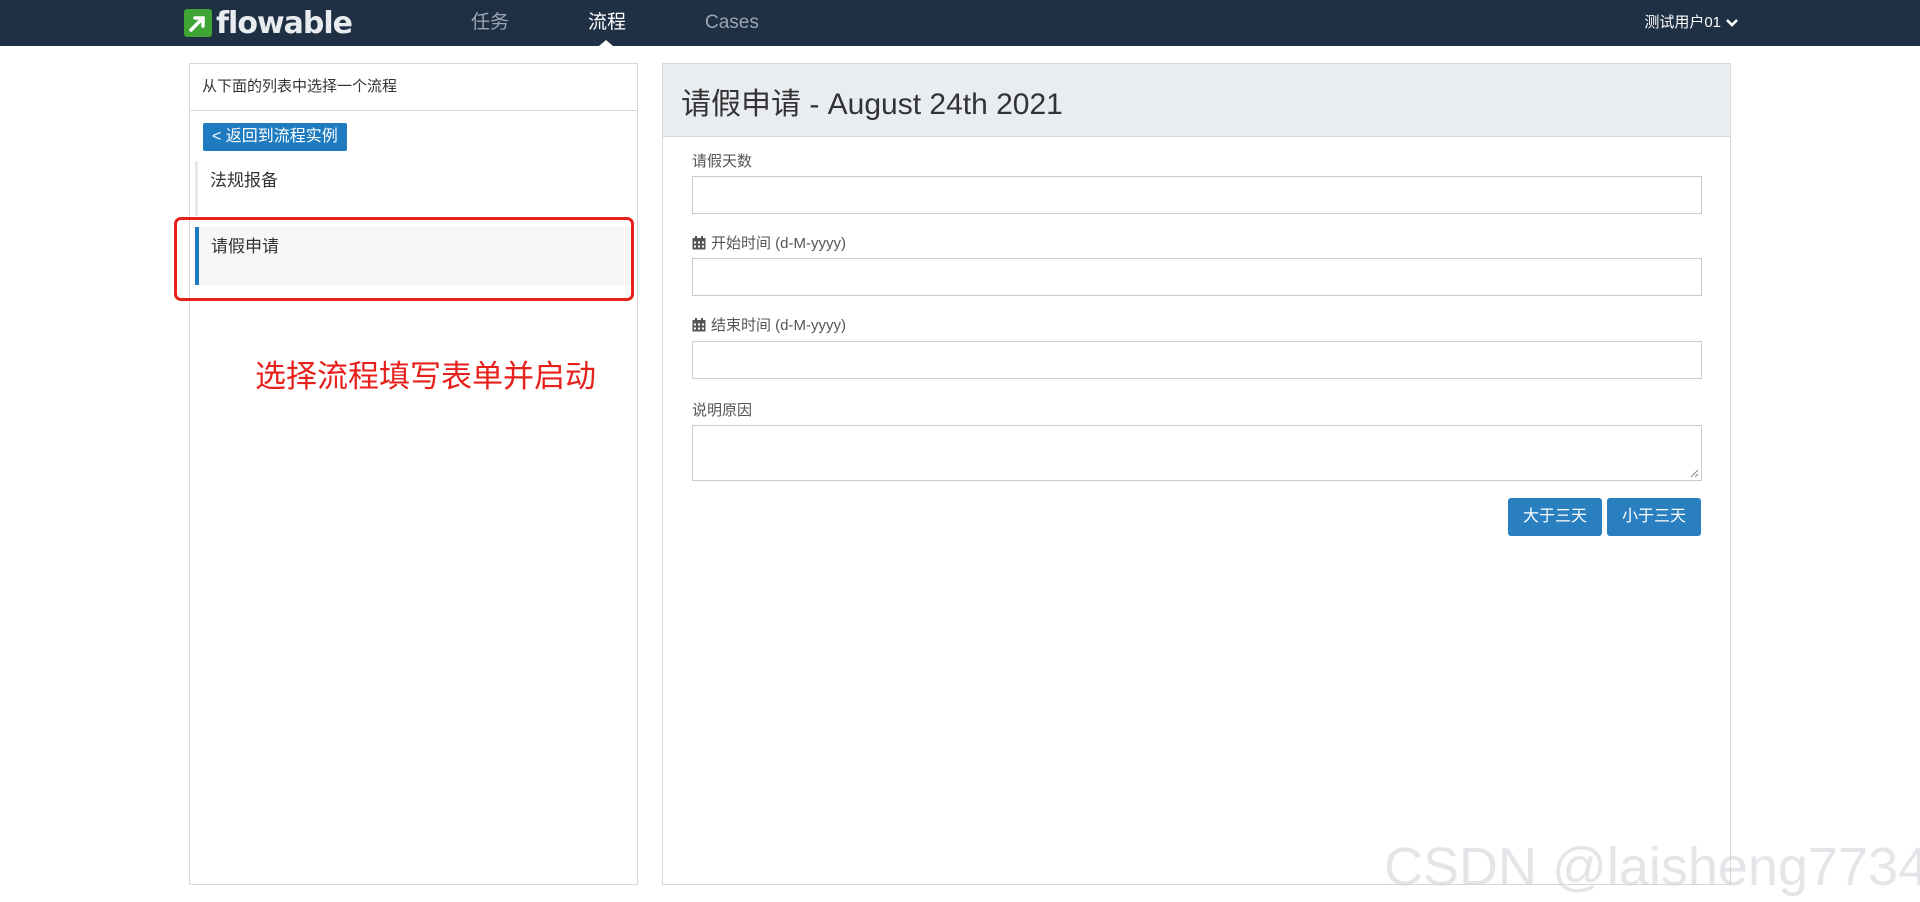  I want to click on chevron-down-icon, so click(1732, 23).